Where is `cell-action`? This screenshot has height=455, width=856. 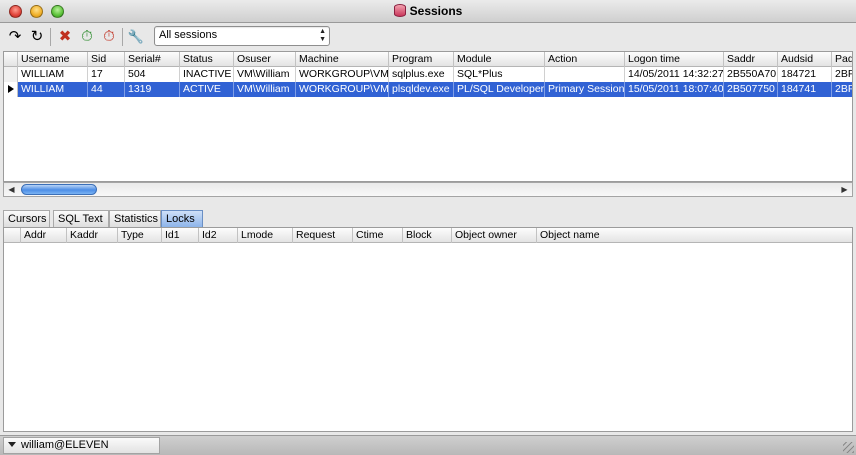 cell-action is located at coordinates (585, 74).